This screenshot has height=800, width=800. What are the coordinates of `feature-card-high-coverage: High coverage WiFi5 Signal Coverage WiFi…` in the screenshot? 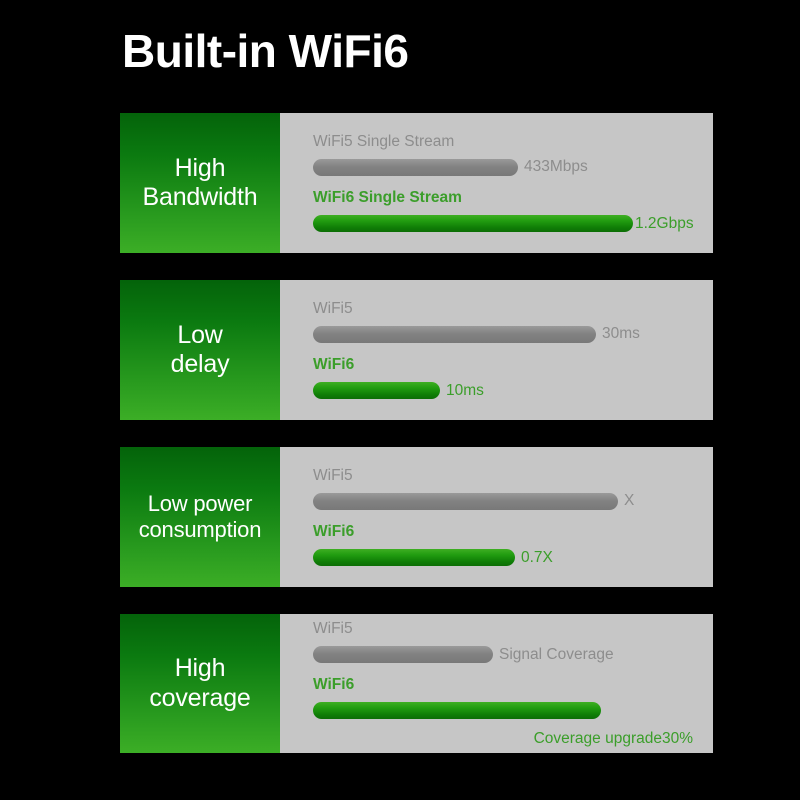 It's located at (416, 683).